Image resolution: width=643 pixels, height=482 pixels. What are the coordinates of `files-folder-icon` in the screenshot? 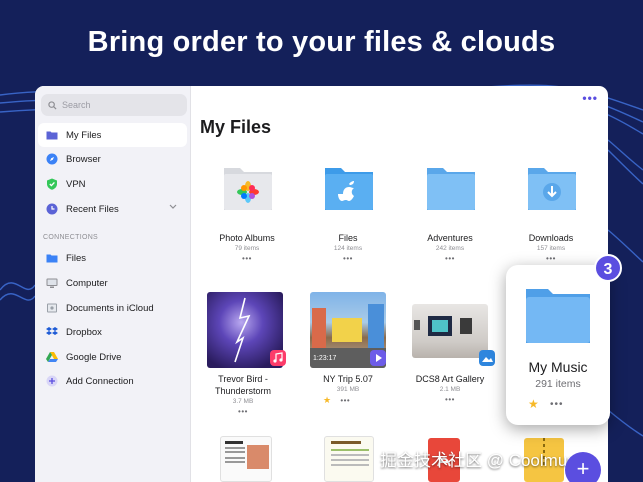 It's located at (349, 189).